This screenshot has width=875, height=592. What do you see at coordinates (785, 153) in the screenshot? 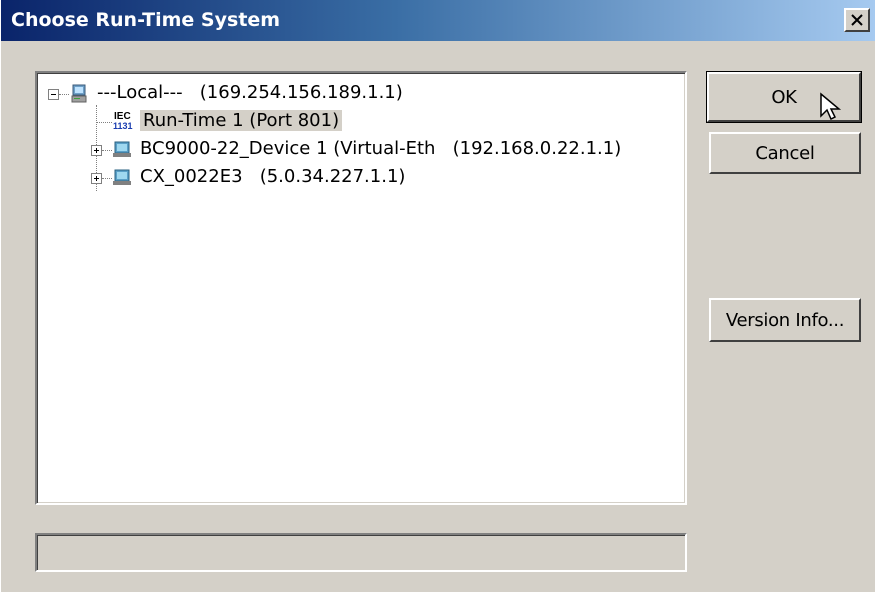
I see `cancel-button: Cancel` at bounding box center [785, 153].